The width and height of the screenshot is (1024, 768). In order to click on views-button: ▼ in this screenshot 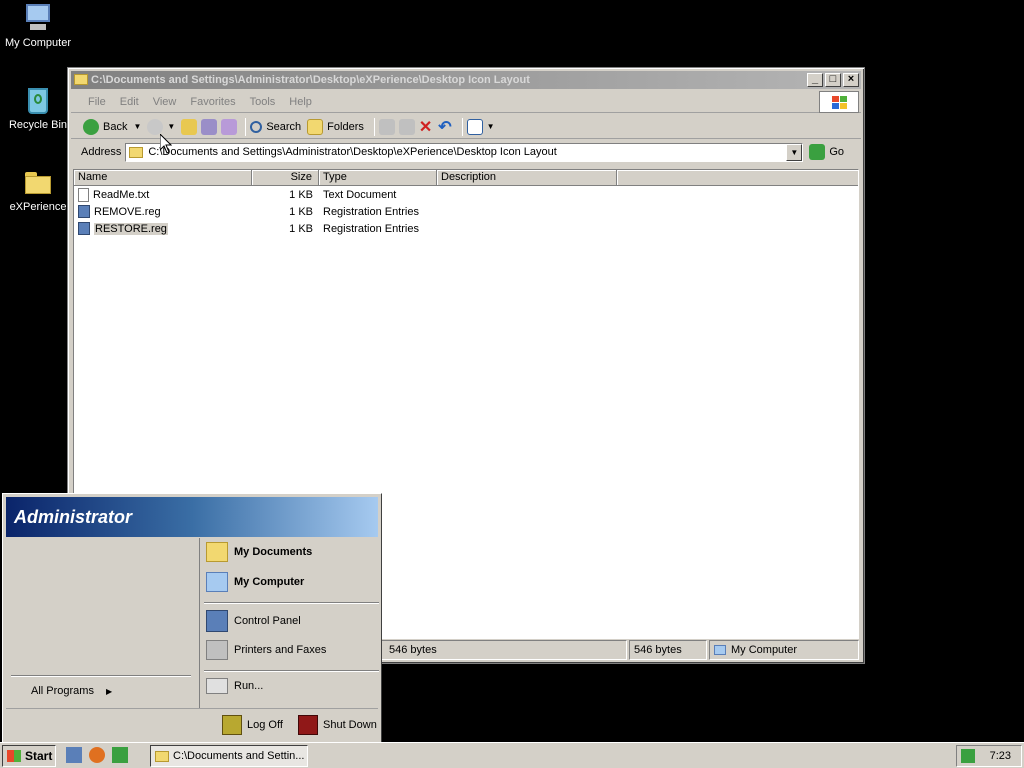, I will do `click(480, 126)`.